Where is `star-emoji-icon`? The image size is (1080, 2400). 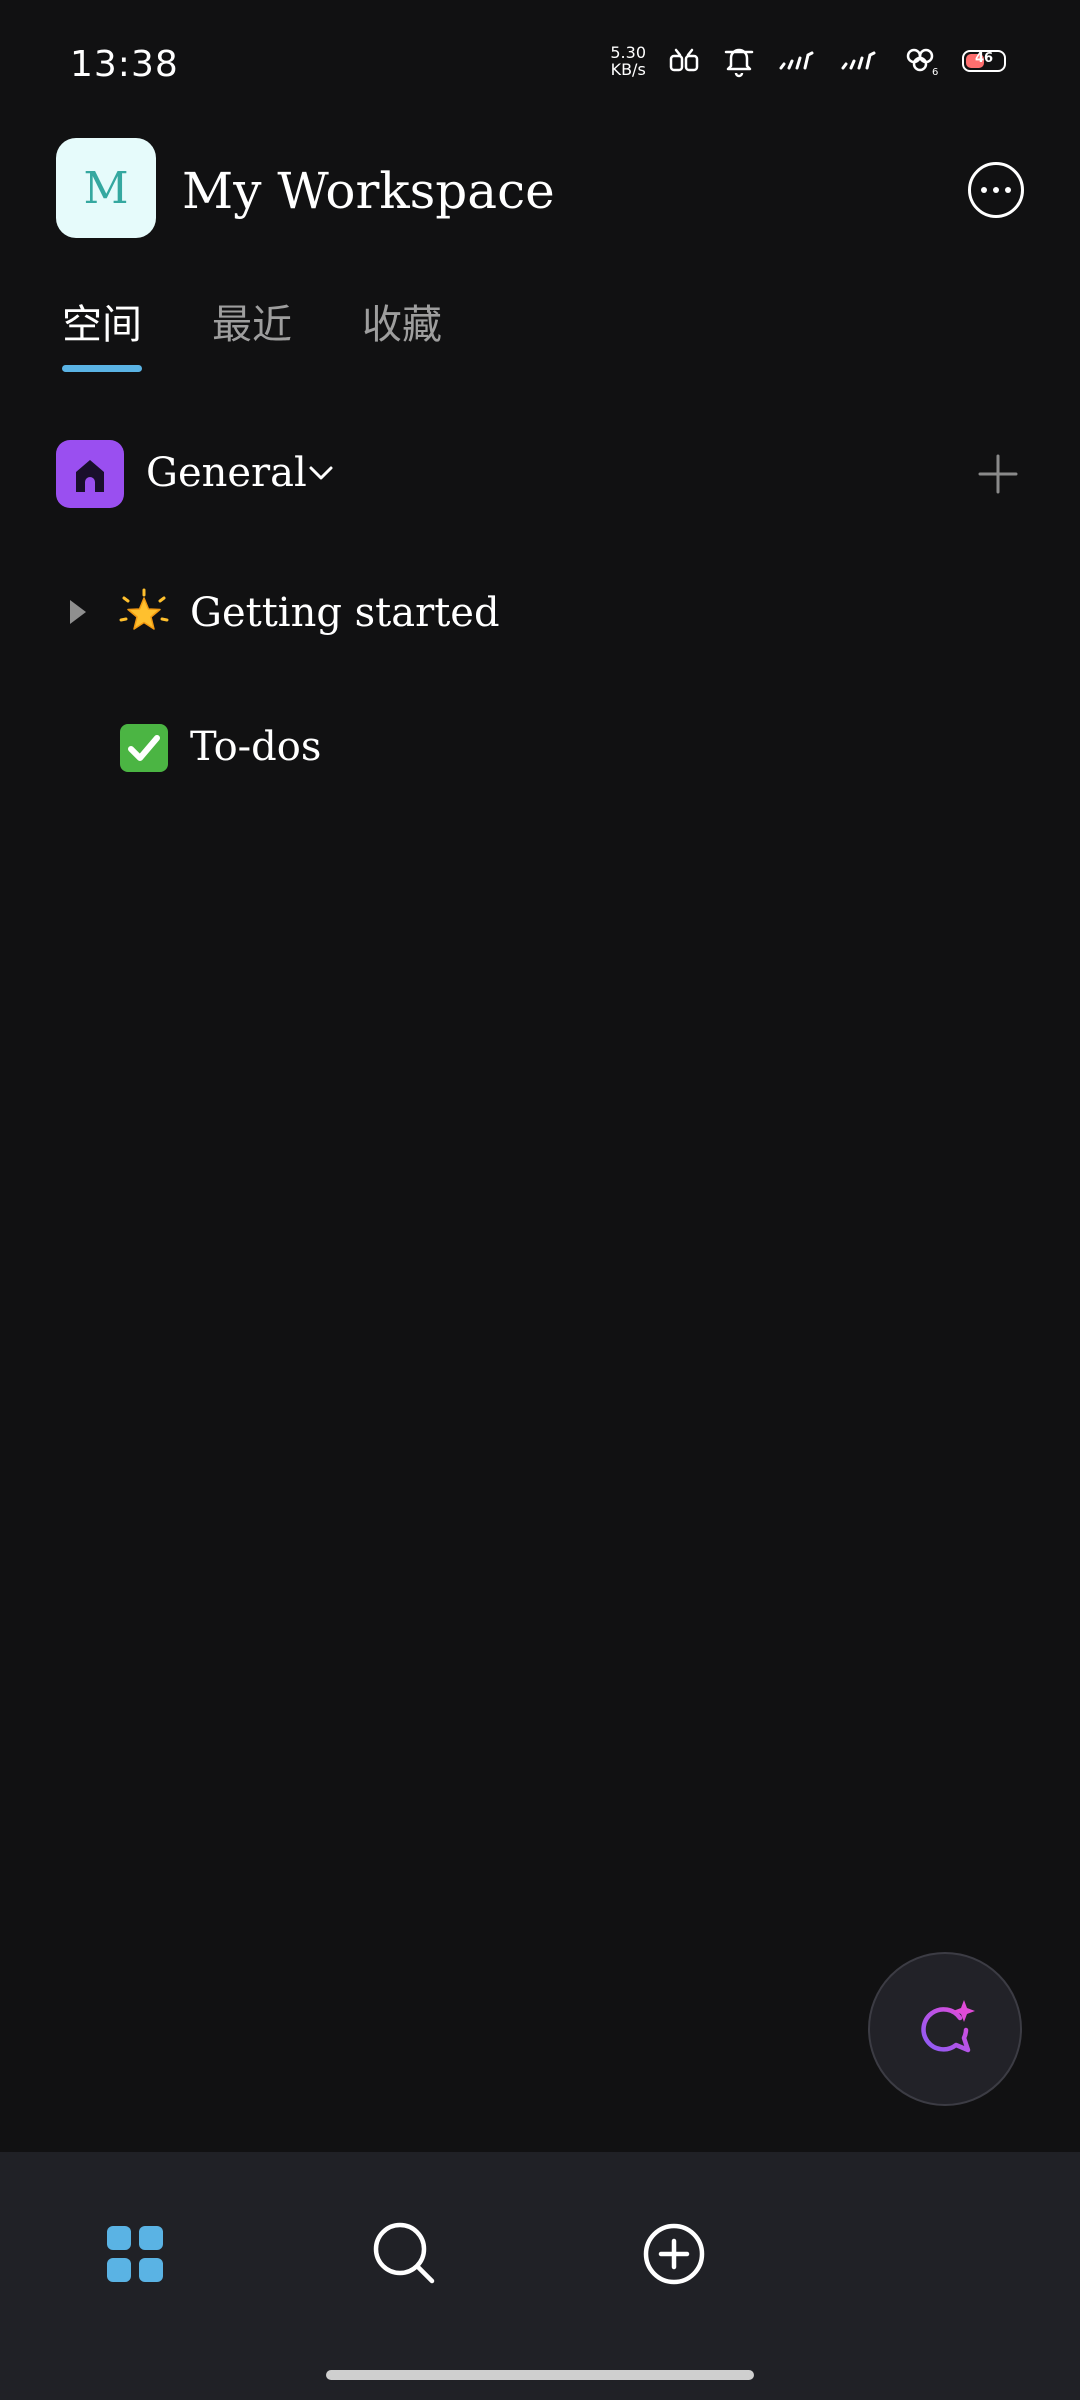
star-emoji-icon is located at coordinates (144, 609).